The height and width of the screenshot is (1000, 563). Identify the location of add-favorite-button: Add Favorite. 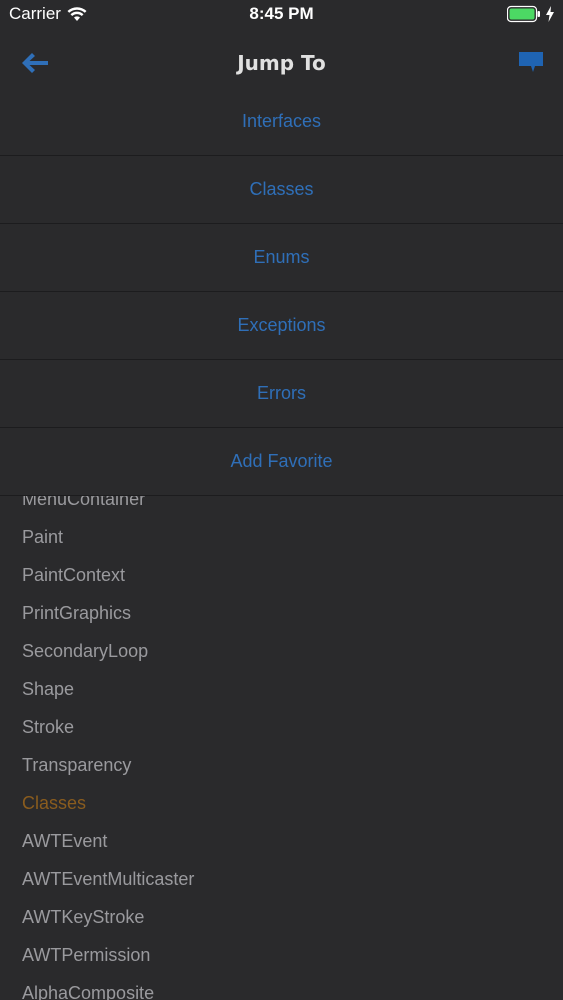
(281, 462).